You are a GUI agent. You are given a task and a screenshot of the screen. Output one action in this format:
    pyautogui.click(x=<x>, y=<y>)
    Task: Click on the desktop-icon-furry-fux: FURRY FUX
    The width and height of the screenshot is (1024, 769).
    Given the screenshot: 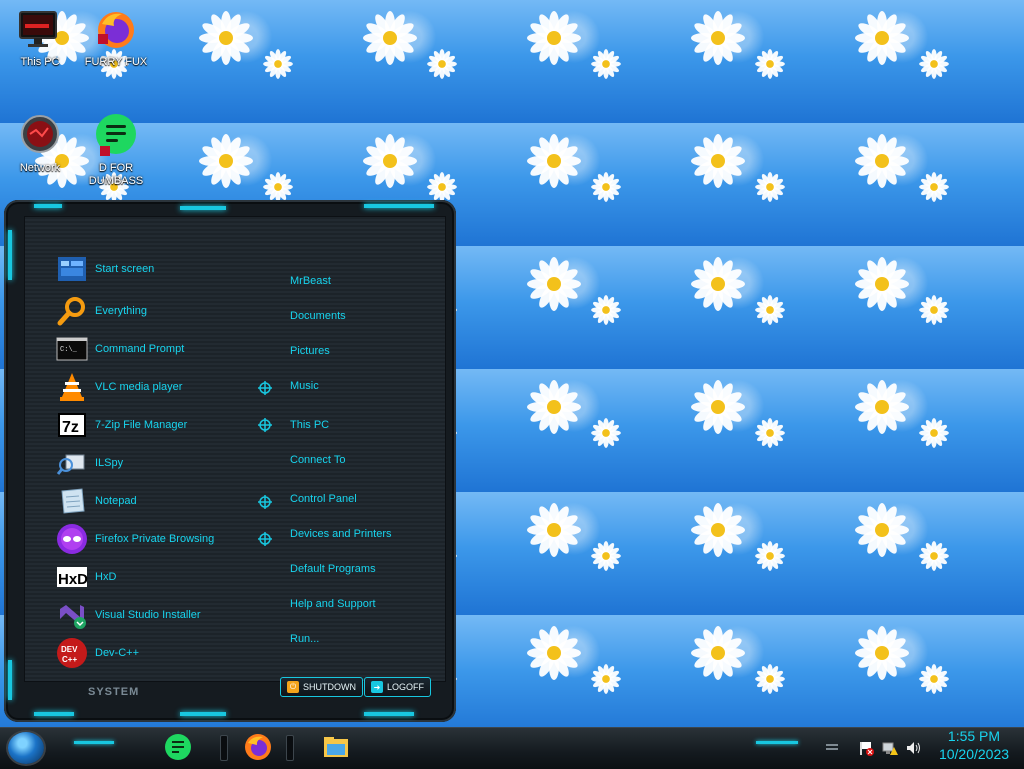 What is the action you would take?
    pyautogui.click(x=116, y=37)
    